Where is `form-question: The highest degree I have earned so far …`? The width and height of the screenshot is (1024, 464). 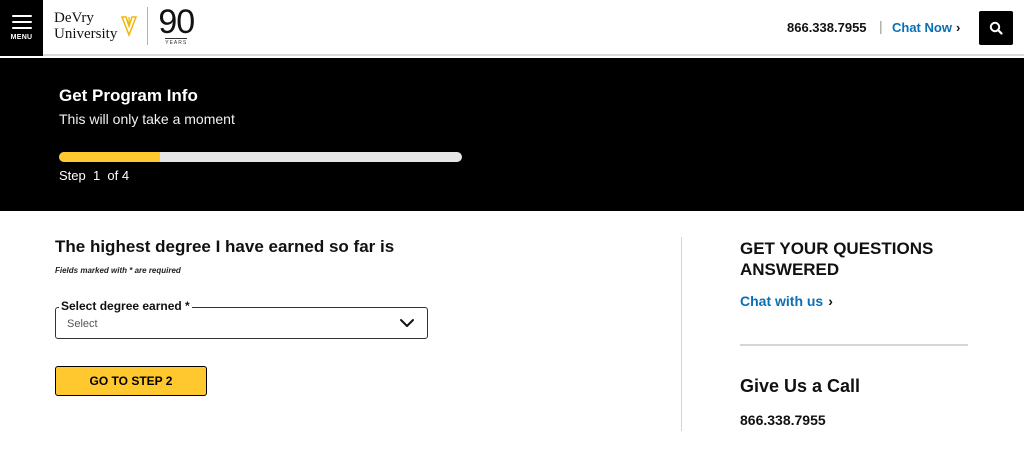 form-question: The highest degree I have earned so far … is located at coordinates (225, 246).